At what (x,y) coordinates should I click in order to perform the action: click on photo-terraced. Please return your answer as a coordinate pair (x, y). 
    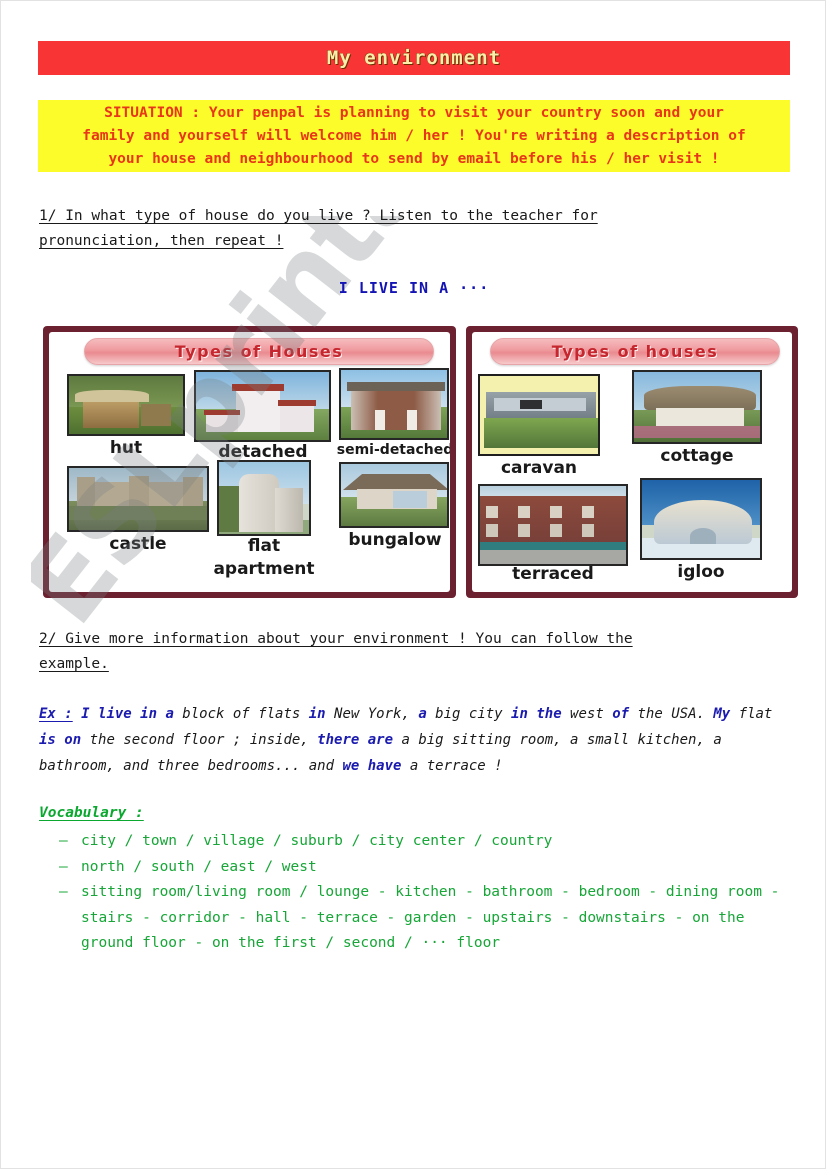
    Looking at the image, I should click on (553, 525).